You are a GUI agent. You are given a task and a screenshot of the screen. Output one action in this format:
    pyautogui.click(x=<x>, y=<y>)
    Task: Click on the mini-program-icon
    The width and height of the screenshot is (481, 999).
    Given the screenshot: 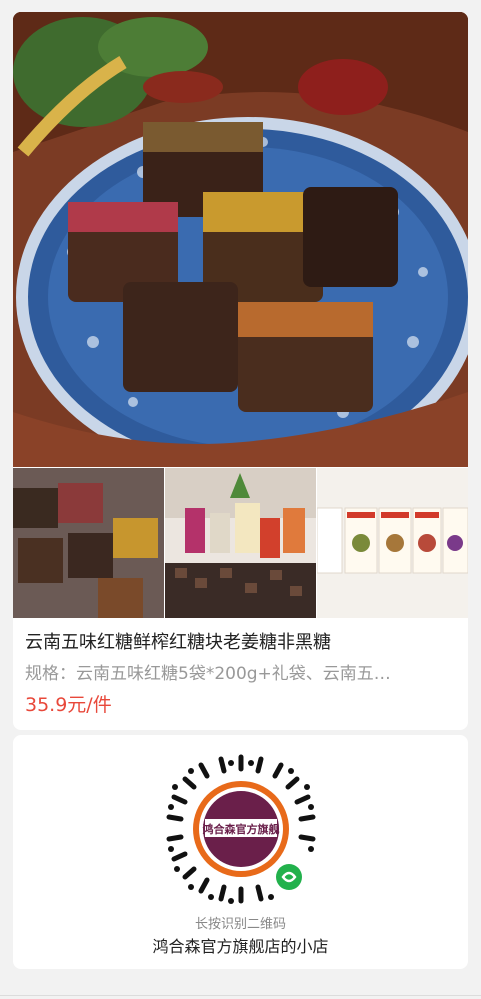 What is the action you would take?
    pyautogui.click(x=289, y=877)
    